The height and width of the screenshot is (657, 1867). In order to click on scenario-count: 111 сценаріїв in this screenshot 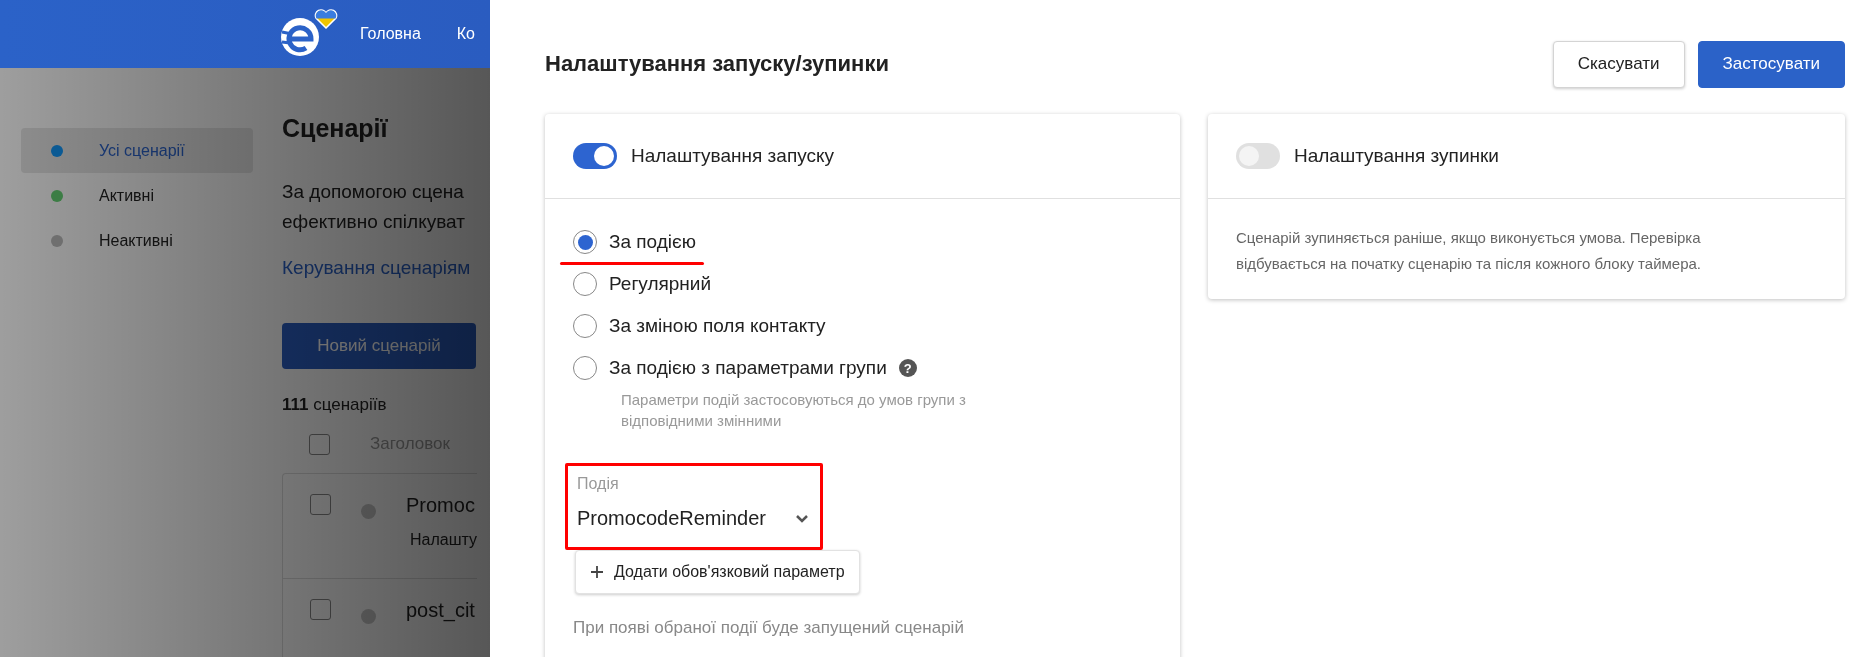, I will do `click(335, 405)`.